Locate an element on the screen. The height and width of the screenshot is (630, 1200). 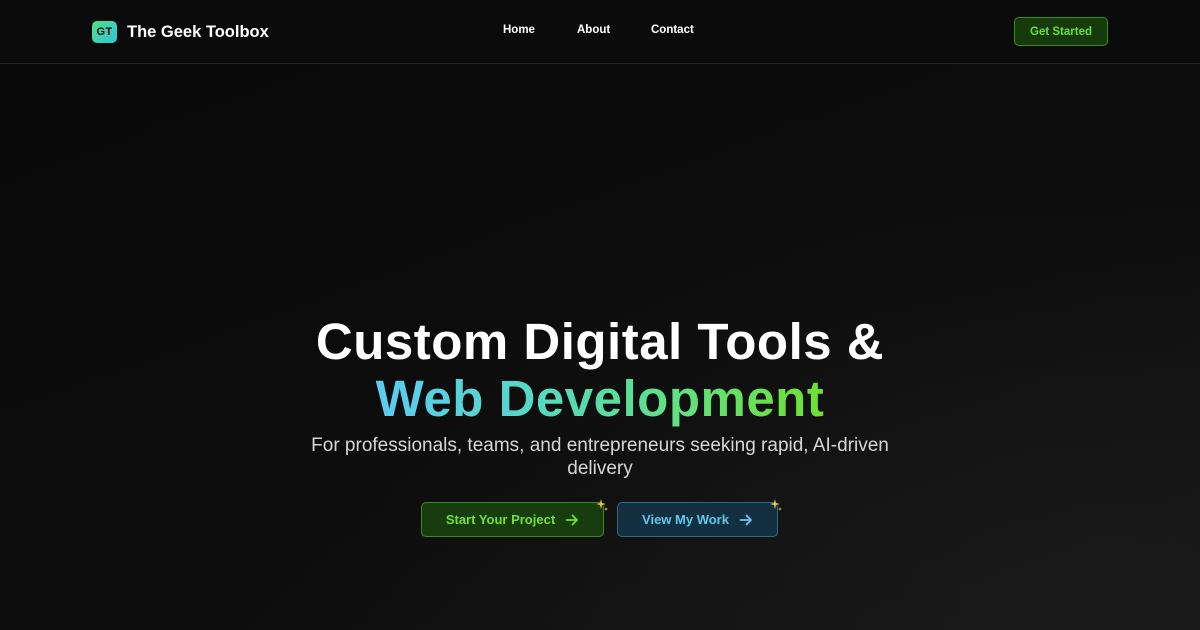
start-project-button: Start Your Project is located at coordinates (514, 518).